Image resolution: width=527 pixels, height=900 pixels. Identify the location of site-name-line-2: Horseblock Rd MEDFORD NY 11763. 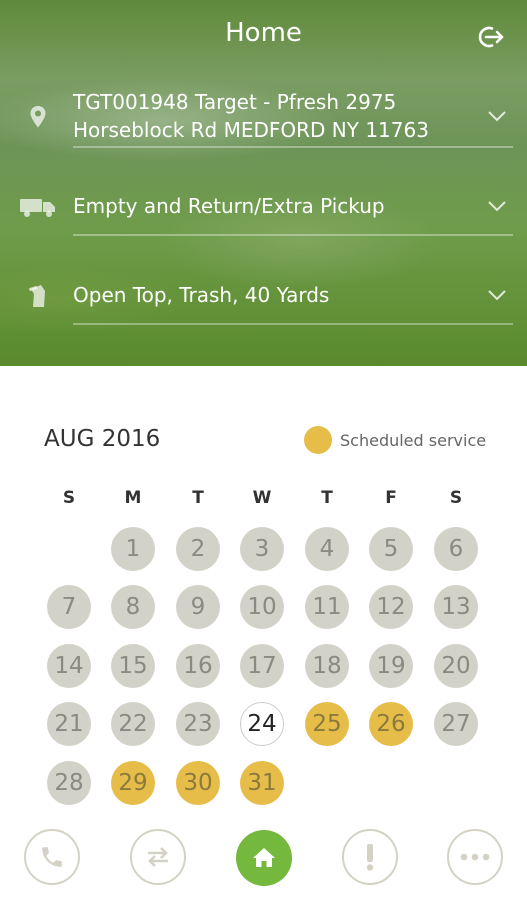
(251, 130).